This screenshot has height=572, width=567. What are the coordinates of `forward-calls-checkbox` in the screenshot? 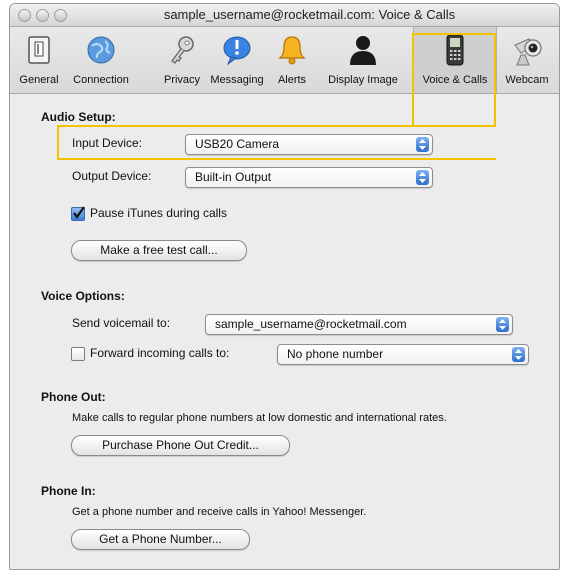 It's located at (78, 354).